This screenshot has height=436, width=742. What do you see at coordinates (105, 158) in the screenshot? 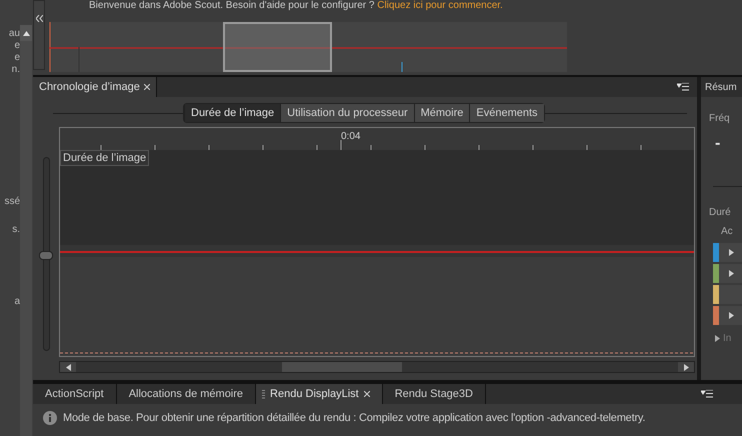
I see `chart-label: Durée de l’image` at bounding box center [105, 158].